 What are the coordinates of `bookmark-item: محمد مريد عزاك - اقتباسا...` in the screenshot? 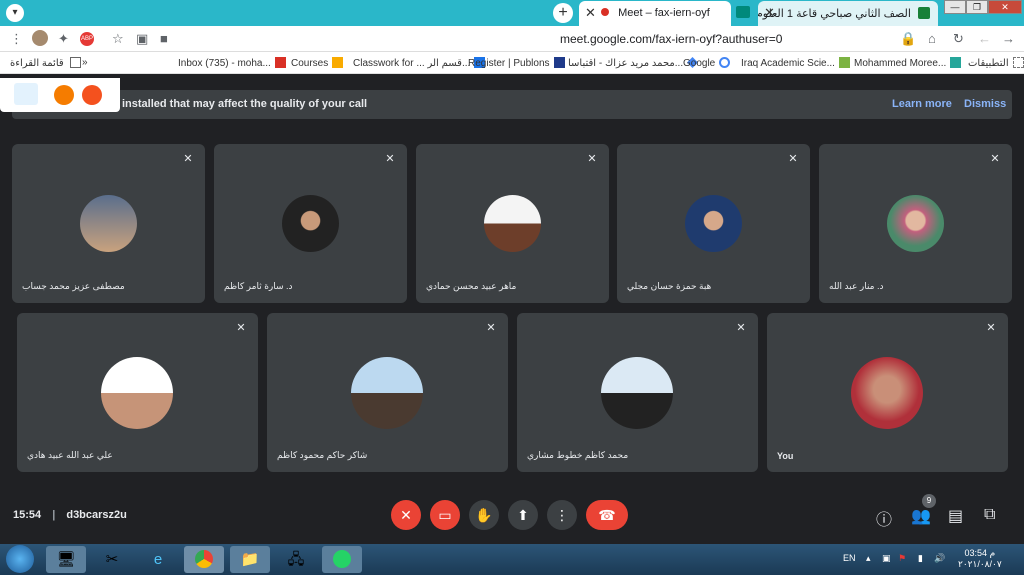 It's located at (633, 63).